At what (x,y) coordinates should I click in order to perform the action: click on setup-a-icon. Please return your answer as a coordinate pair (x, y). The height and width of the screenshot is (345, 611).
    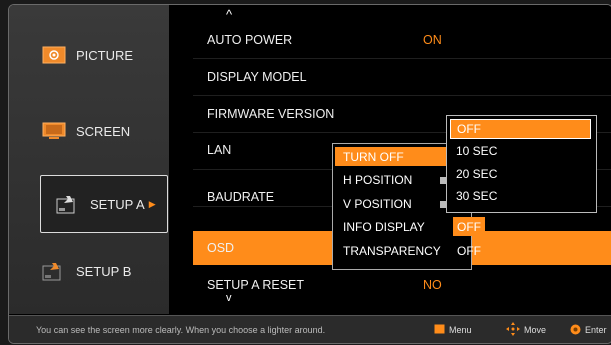
    Looking at the image, I should click on (68, 204).